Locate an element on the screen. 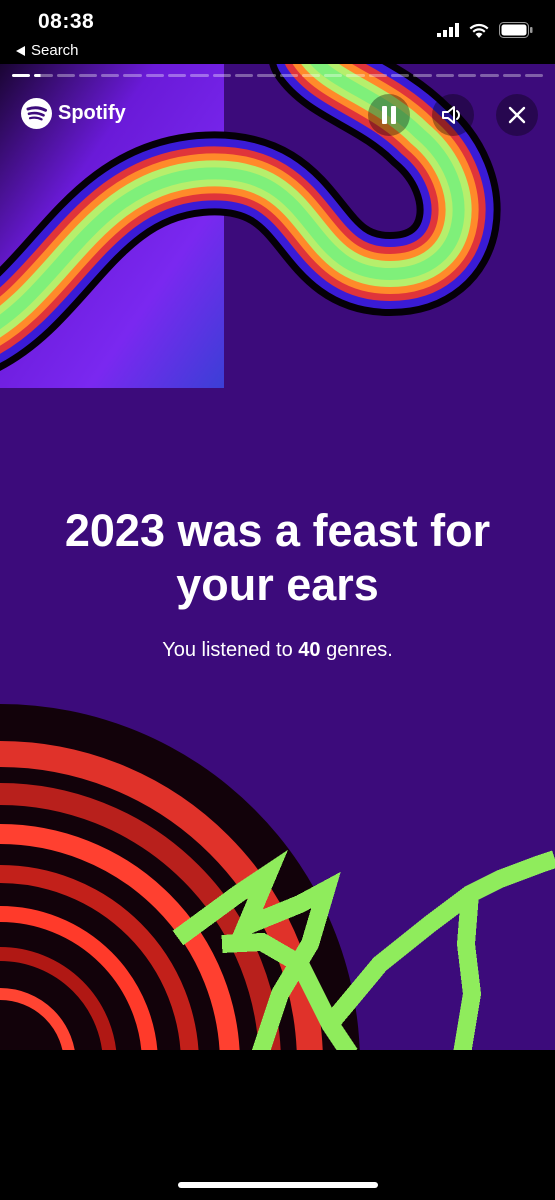  status-bar: 08:38 Search is located at coordinates (277, 32).